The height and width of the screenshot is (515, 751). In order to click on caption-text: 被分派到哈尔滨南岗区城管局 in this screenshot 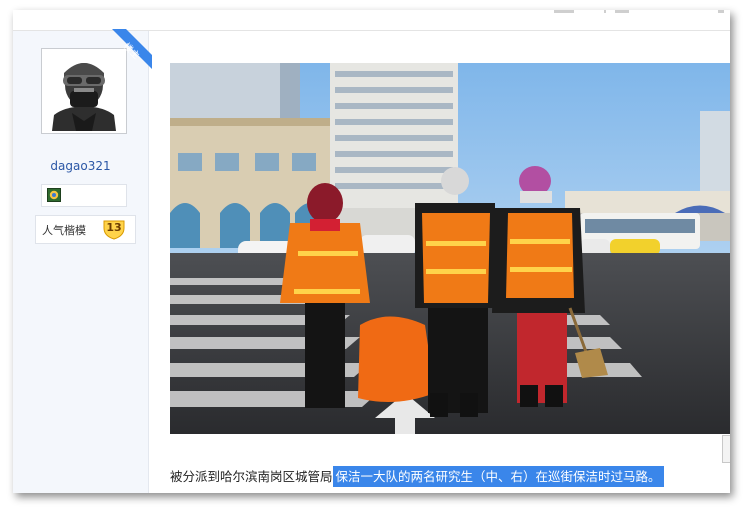, I will do `click(251, 476)`.